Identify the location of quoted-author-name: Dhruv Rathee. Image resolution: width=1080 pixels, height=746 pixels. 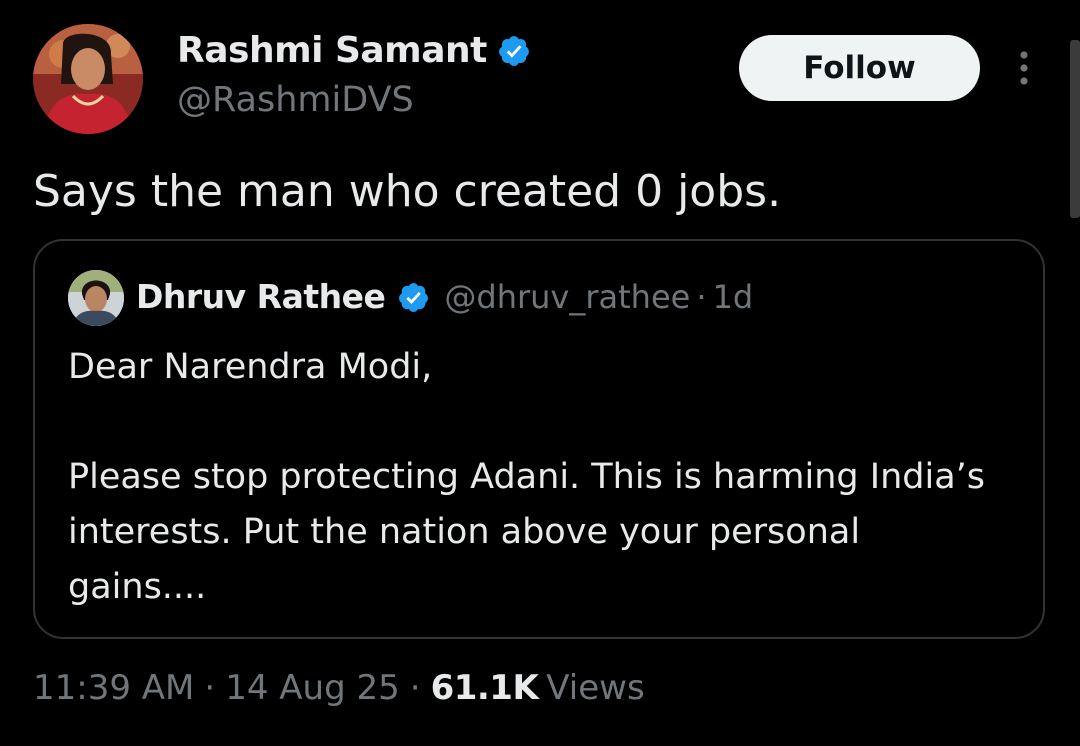
(261, 297).